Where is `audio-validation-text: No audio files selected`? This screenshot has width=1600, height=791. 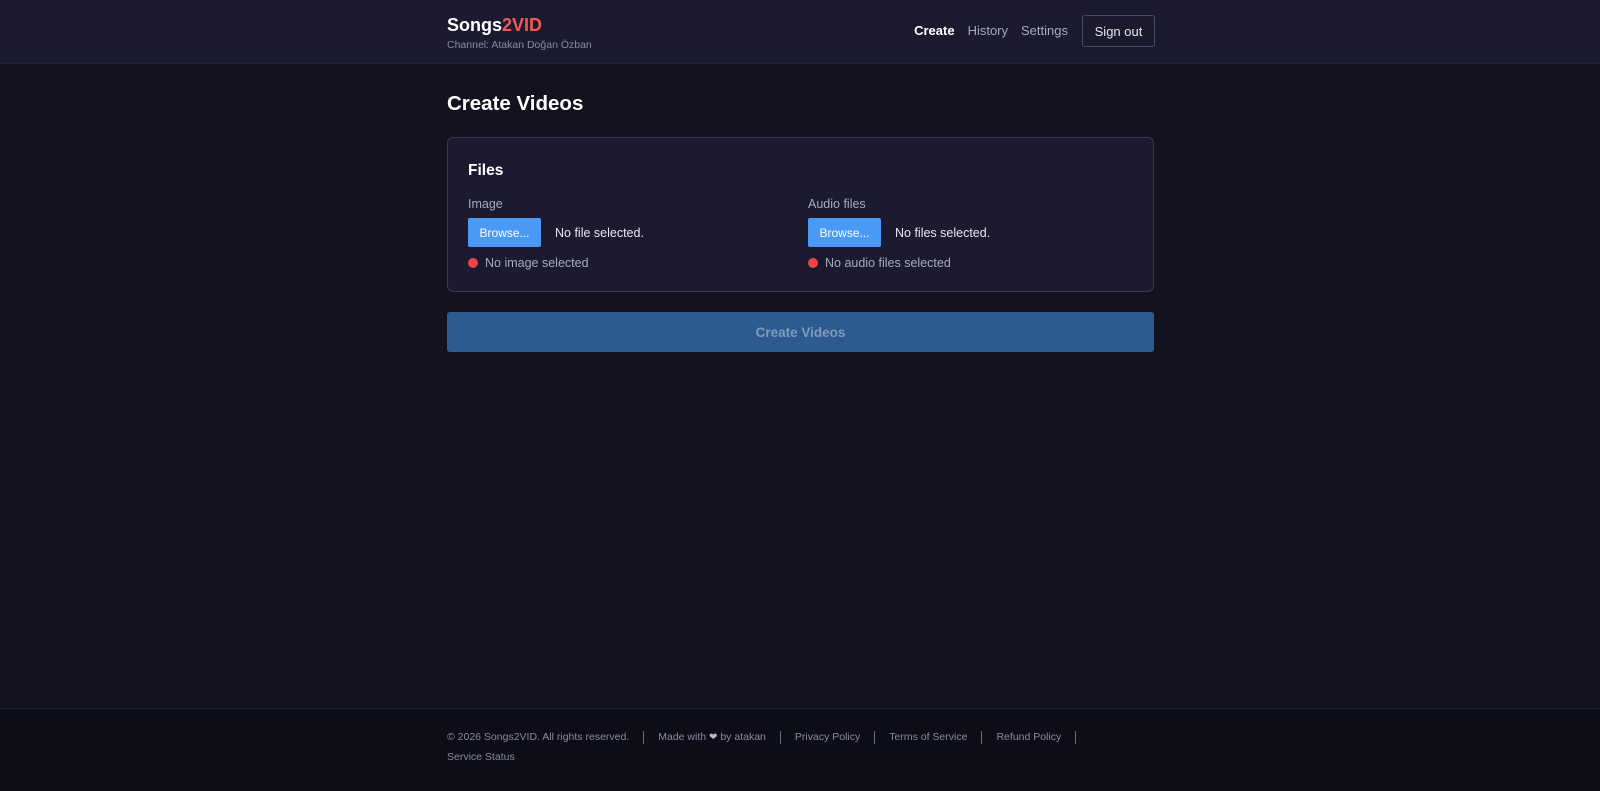
audio-validation-text: No audio files selected is located at coordinates (888, 263).